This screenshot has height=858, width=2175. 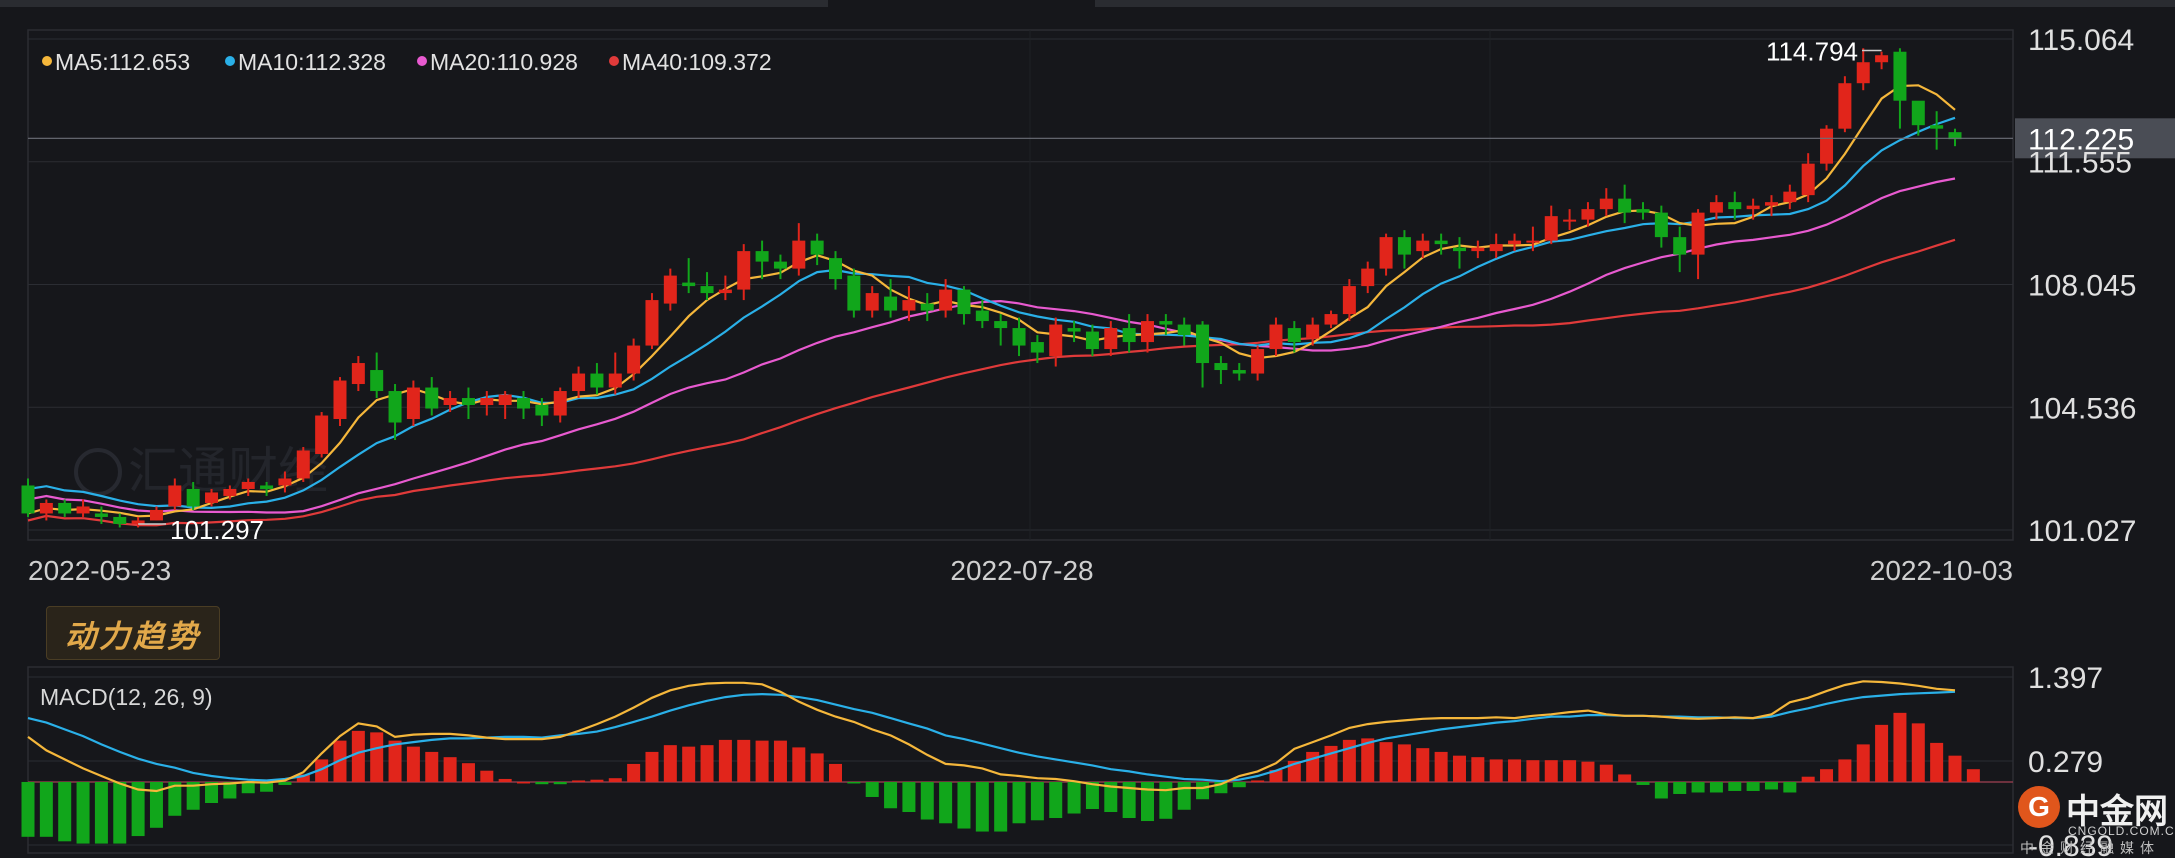 I want to click on top-tab-strip-right, so click(x=1635, y=3).